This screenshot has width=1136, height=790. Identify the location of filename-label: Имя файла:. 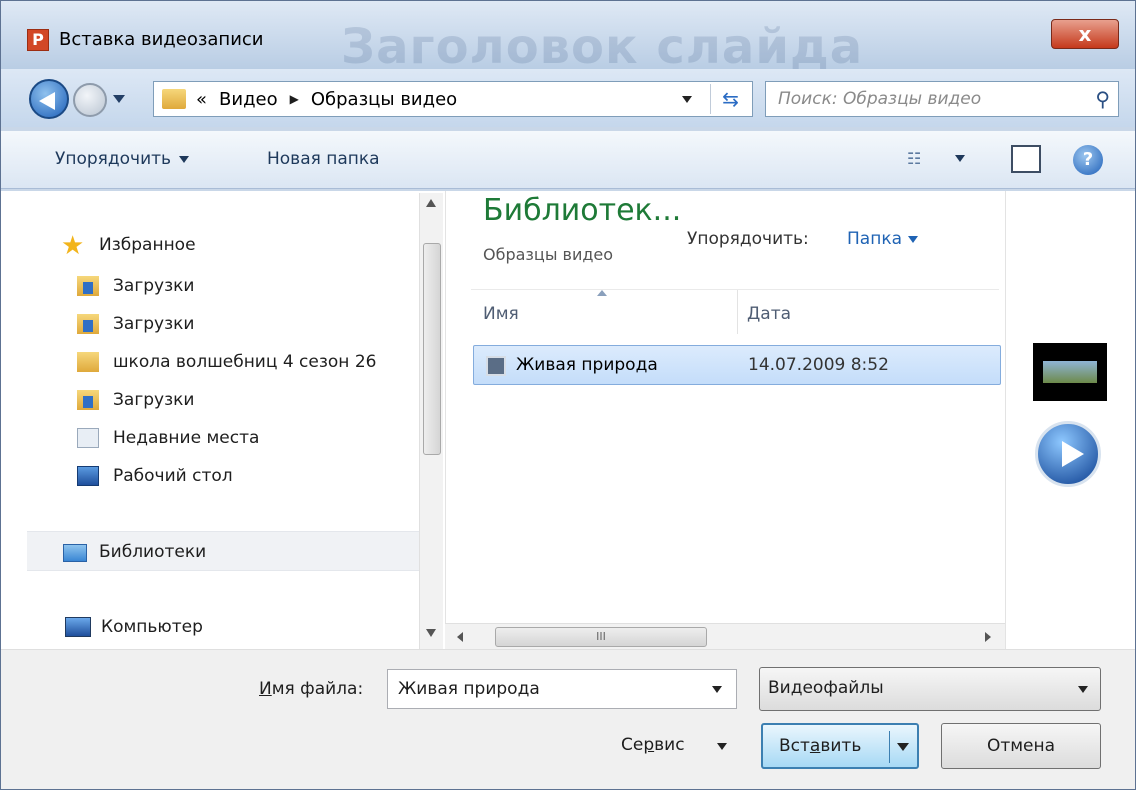
(311, 689).